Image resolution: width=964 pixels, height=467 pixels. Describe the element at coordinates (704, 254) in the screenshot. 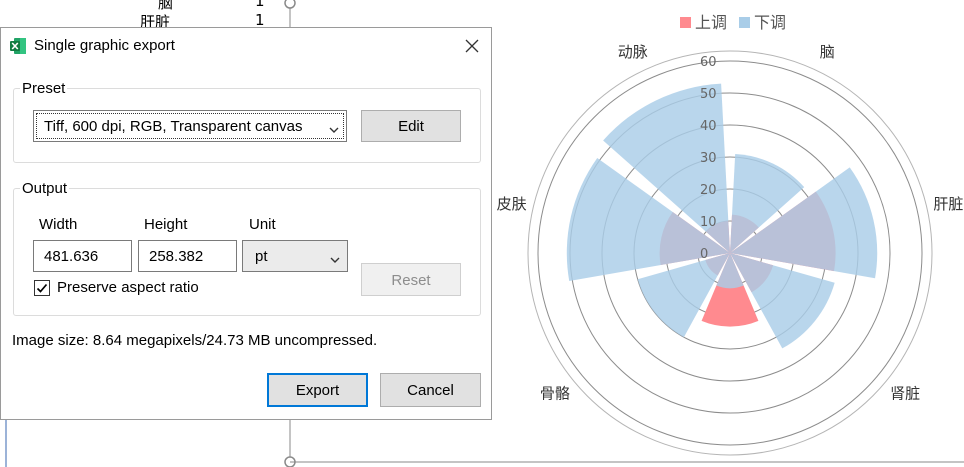

I see `radial-tick-label: 0` at that location.